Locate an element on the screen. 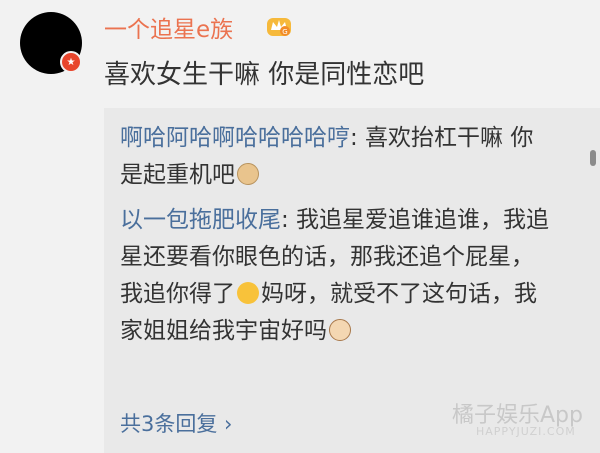  scrollbar is located at coordinates (593, 158).